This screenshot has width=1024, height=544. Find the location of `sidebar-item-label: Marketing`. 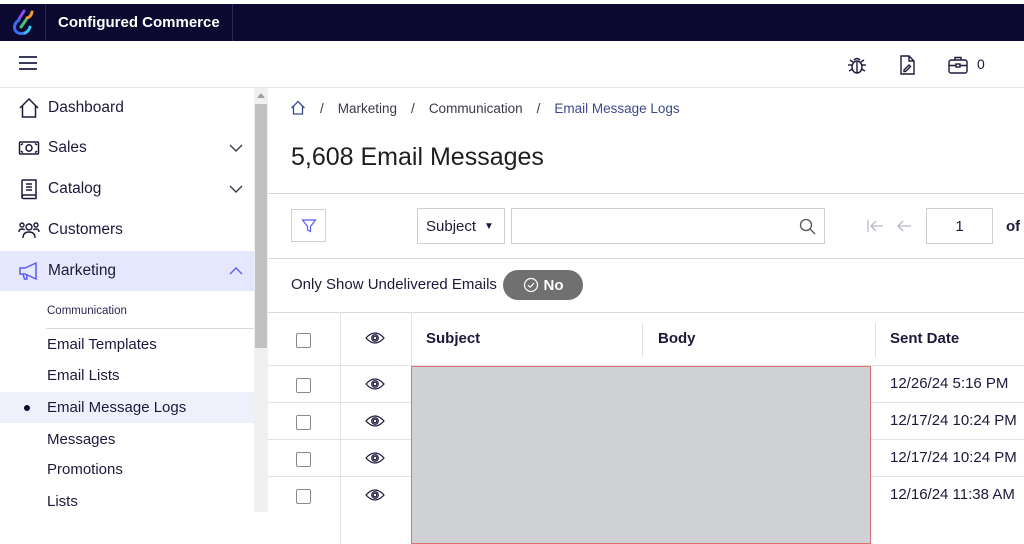

sidebar-item-label: Marketing is located at coordinates (82, 270).